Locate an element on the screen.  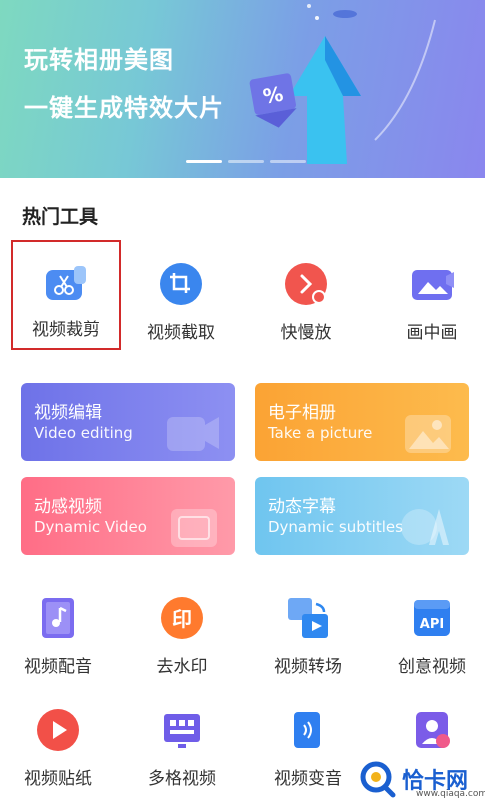
arrow-up-illustration-icon: % is located at coordinates (342, 84).